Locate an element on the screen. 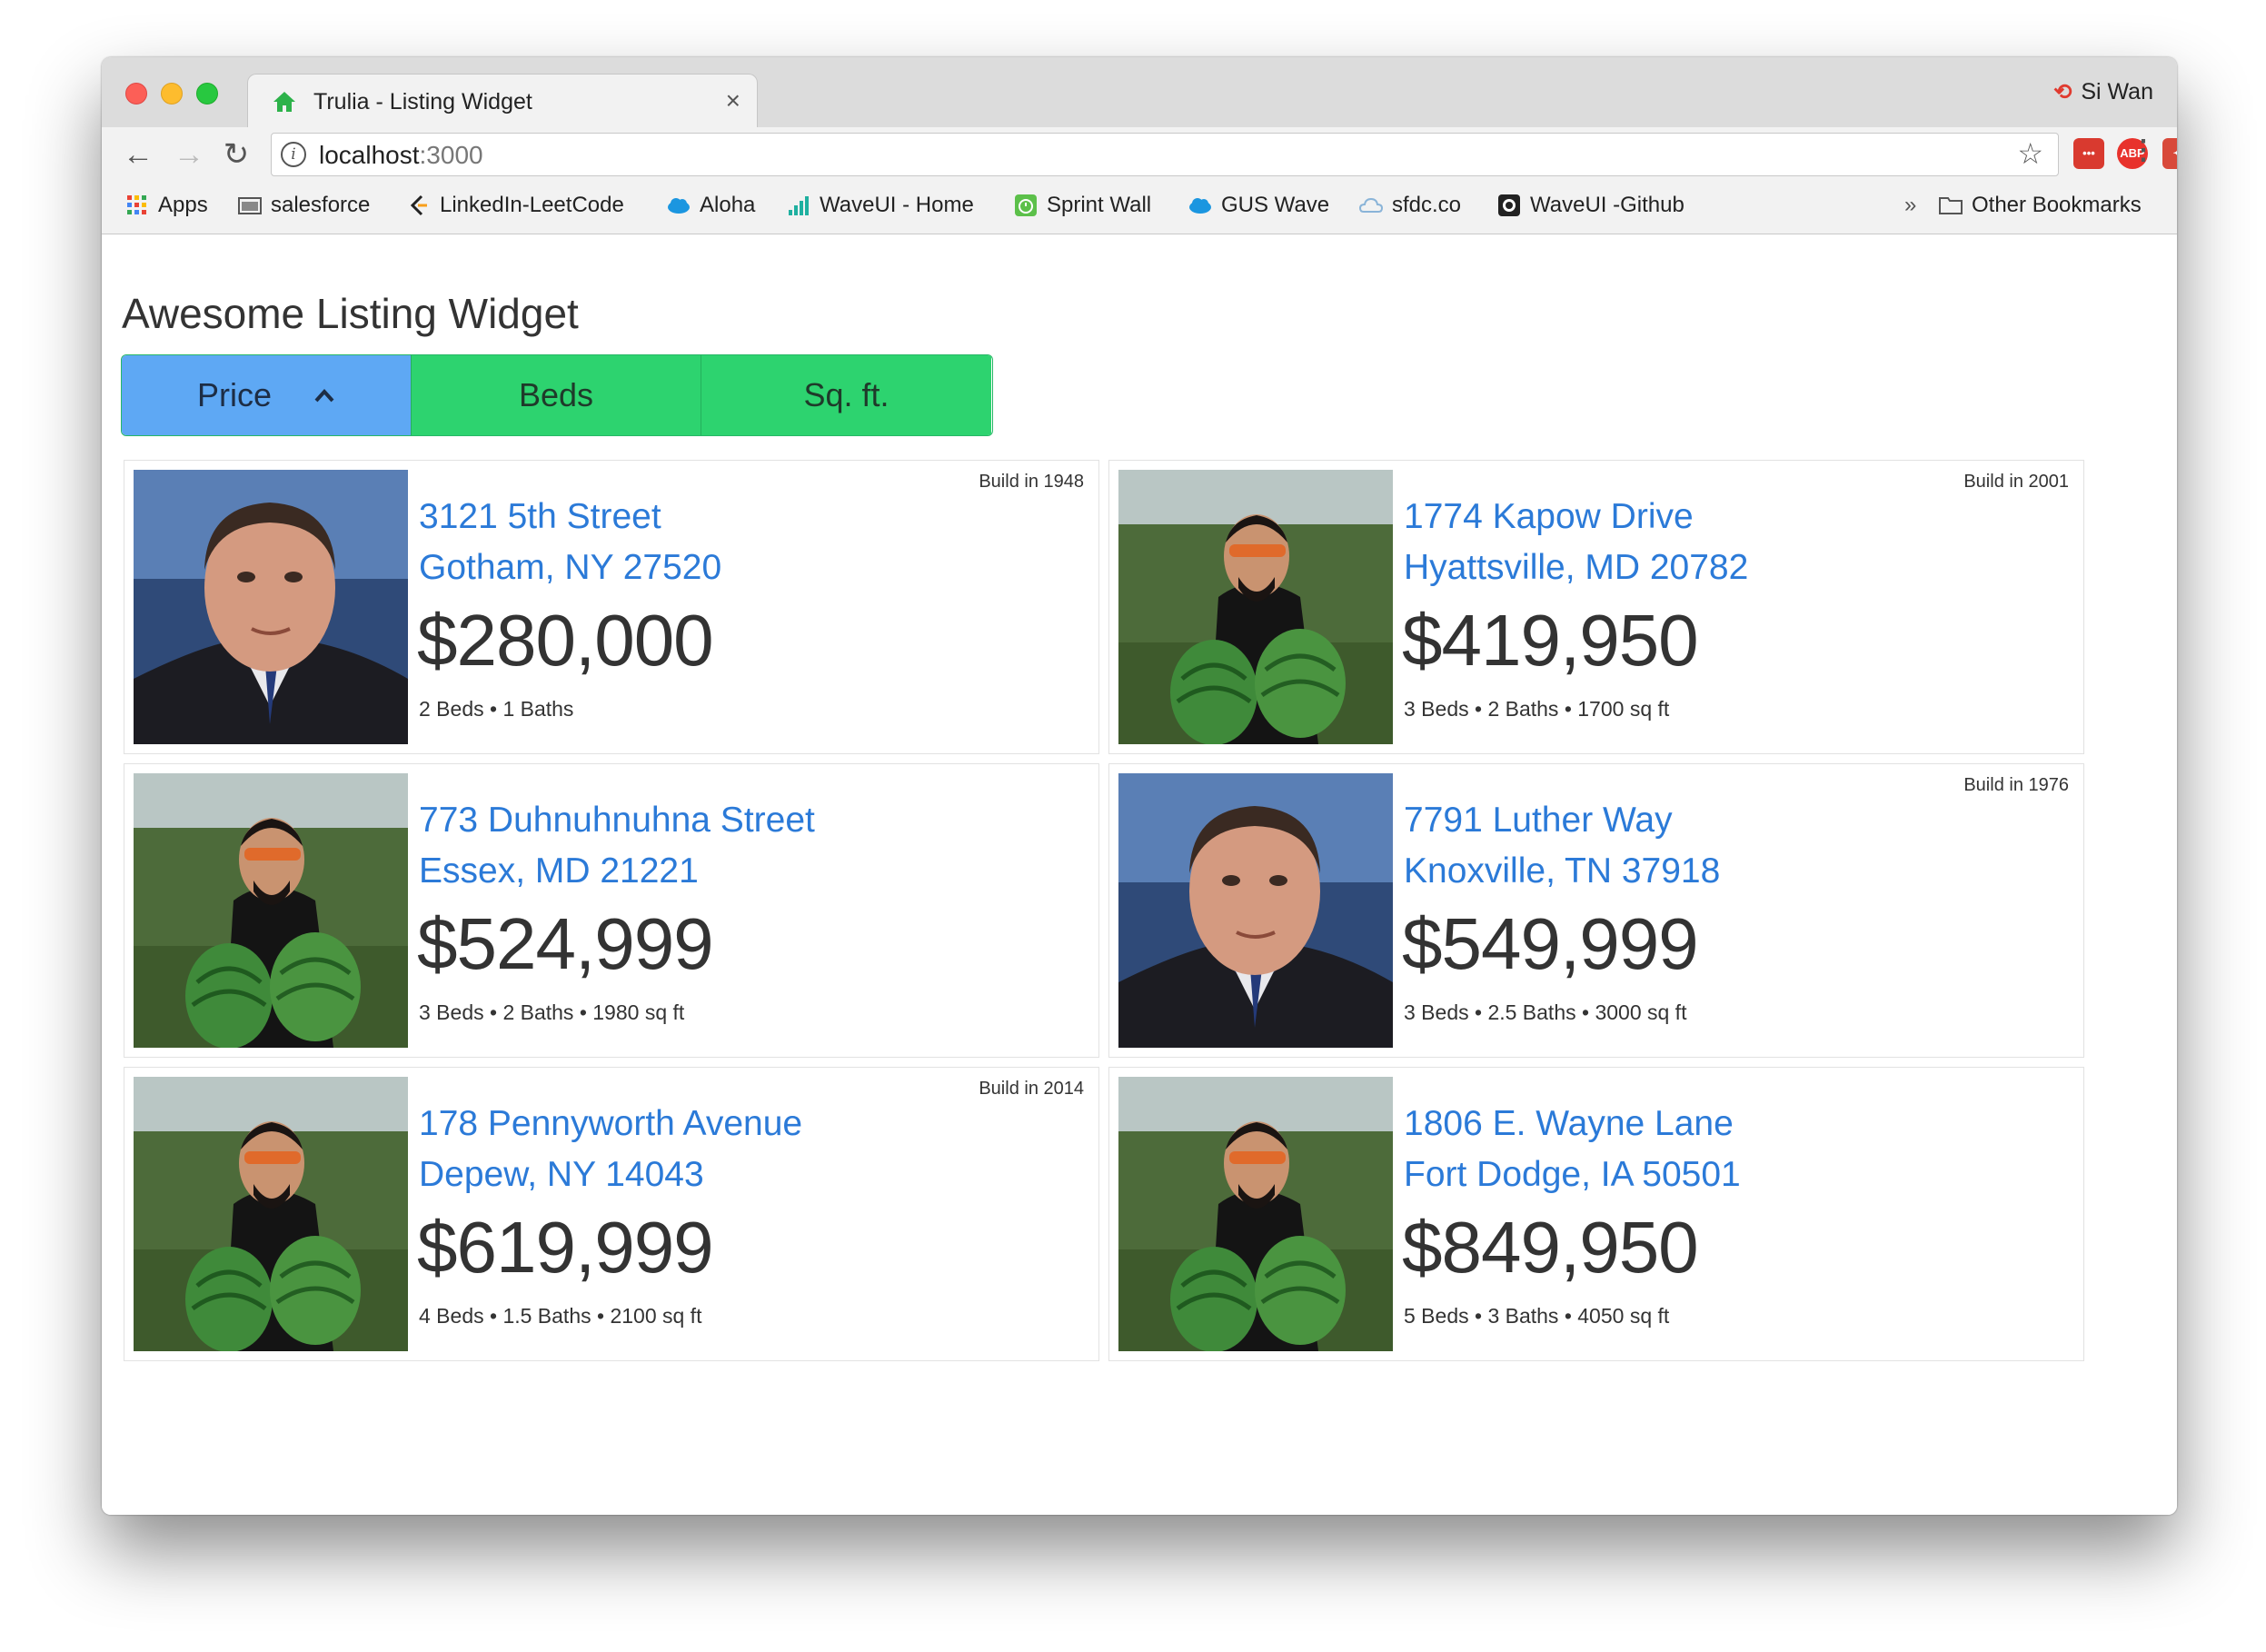  listing-address-link: 773 Duhnuhnuhna Street Essex, MD 21221 is located at coordinates (617, 846).